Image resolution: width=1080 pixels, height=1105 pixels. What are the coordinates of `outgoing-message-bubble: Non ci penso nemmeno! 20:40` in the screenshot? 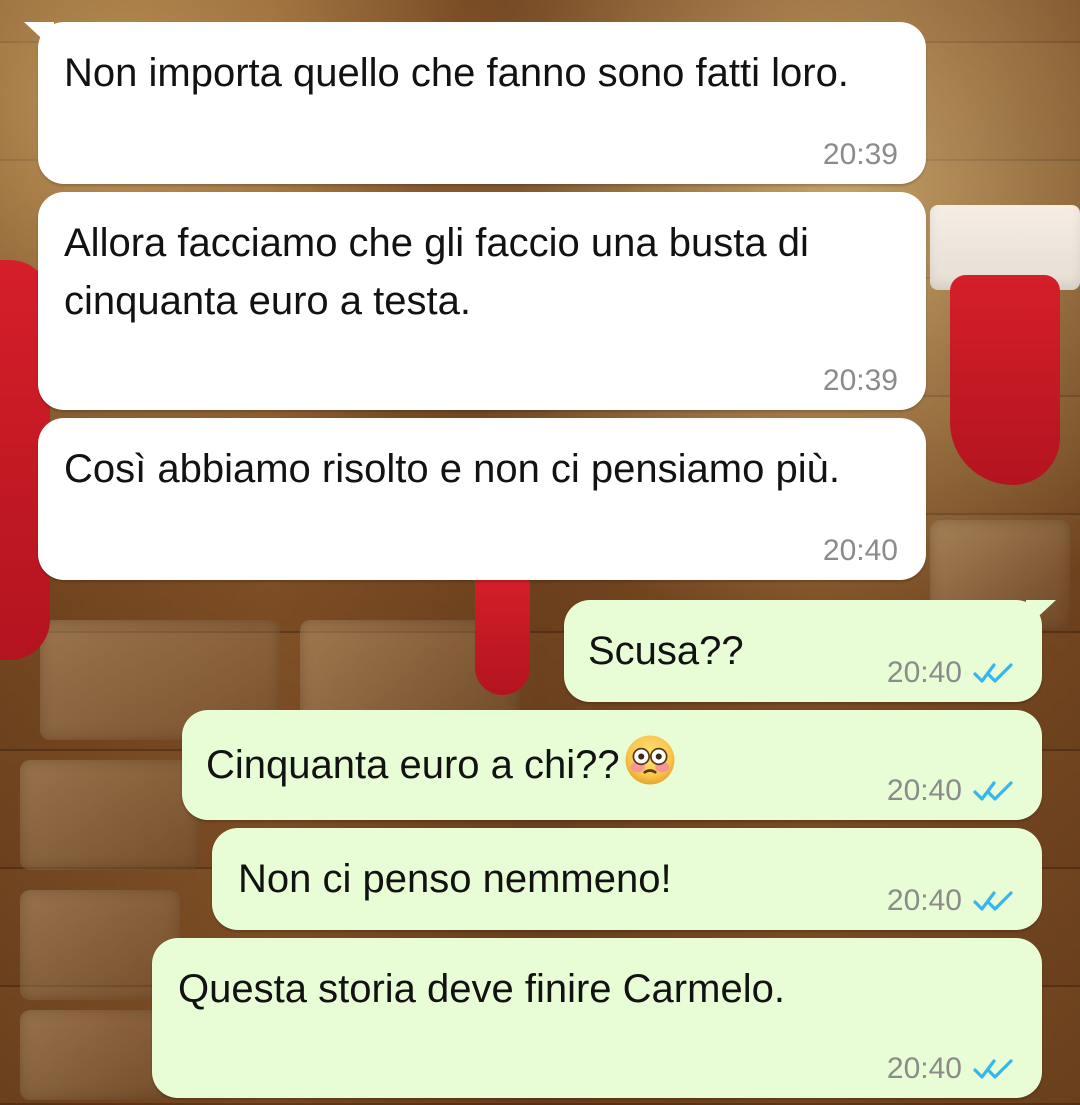 It's located at (627, 879).